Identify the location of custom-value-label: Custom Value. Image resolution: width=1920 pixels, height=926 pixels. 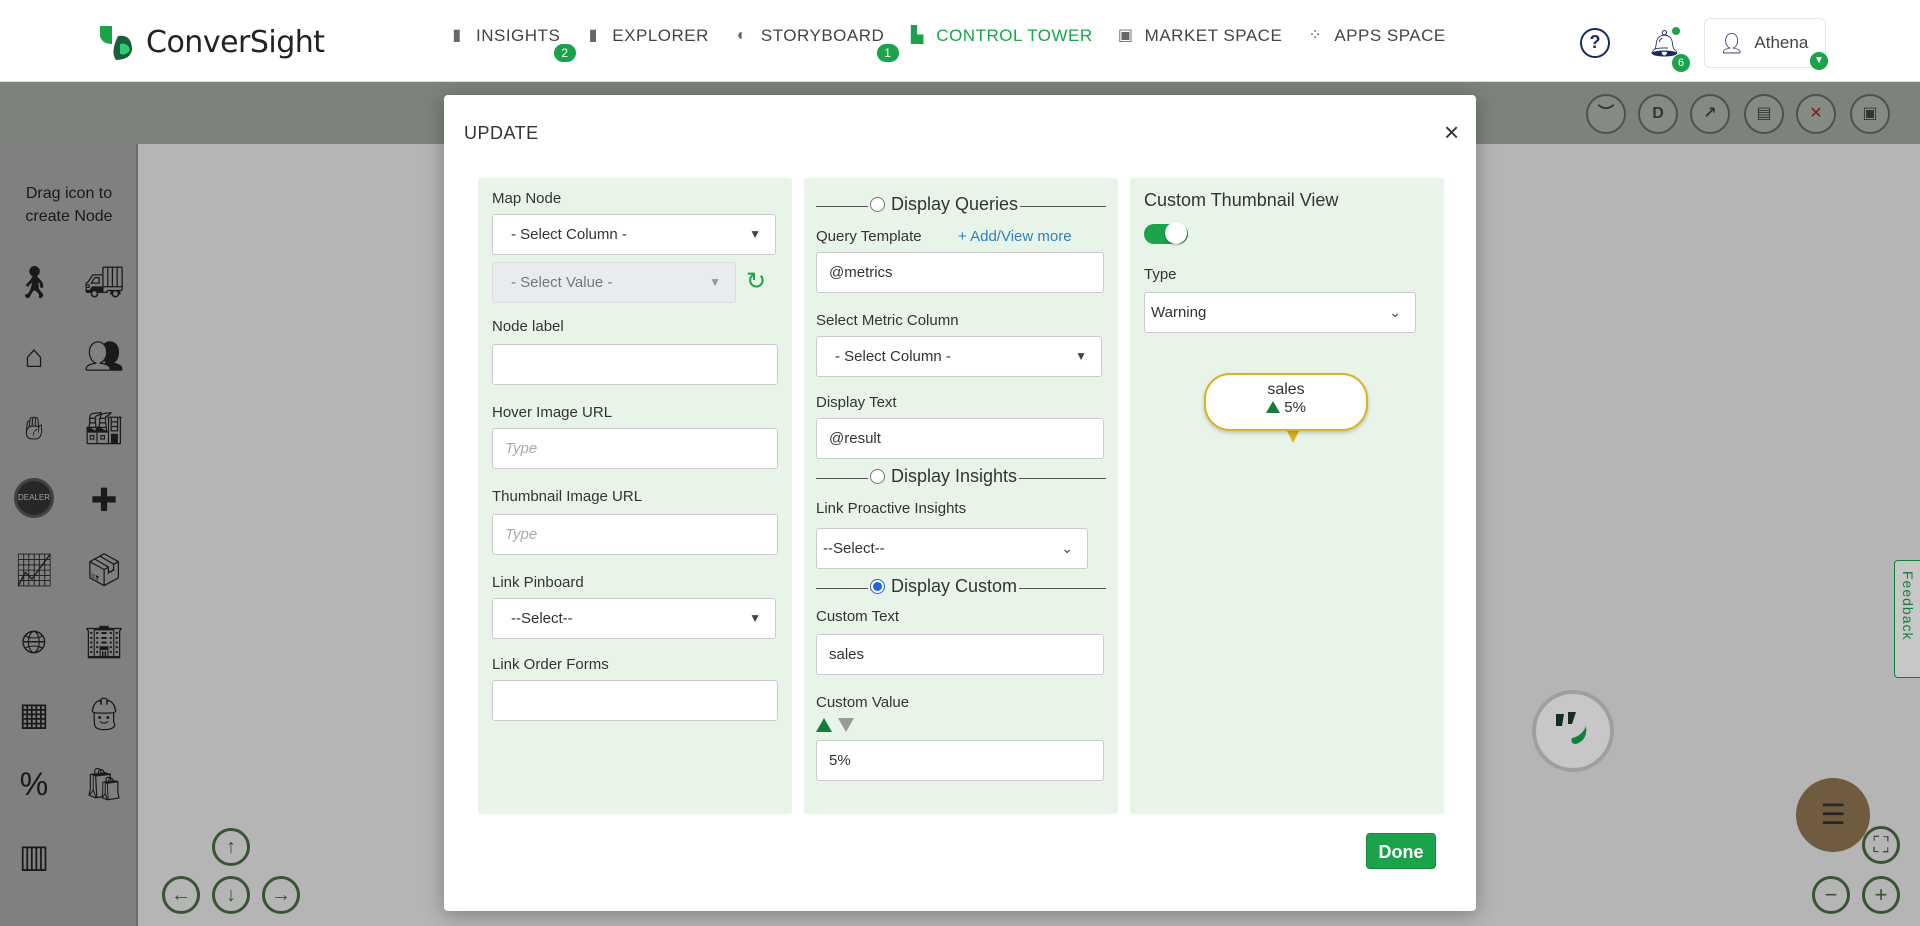
(863, 702).